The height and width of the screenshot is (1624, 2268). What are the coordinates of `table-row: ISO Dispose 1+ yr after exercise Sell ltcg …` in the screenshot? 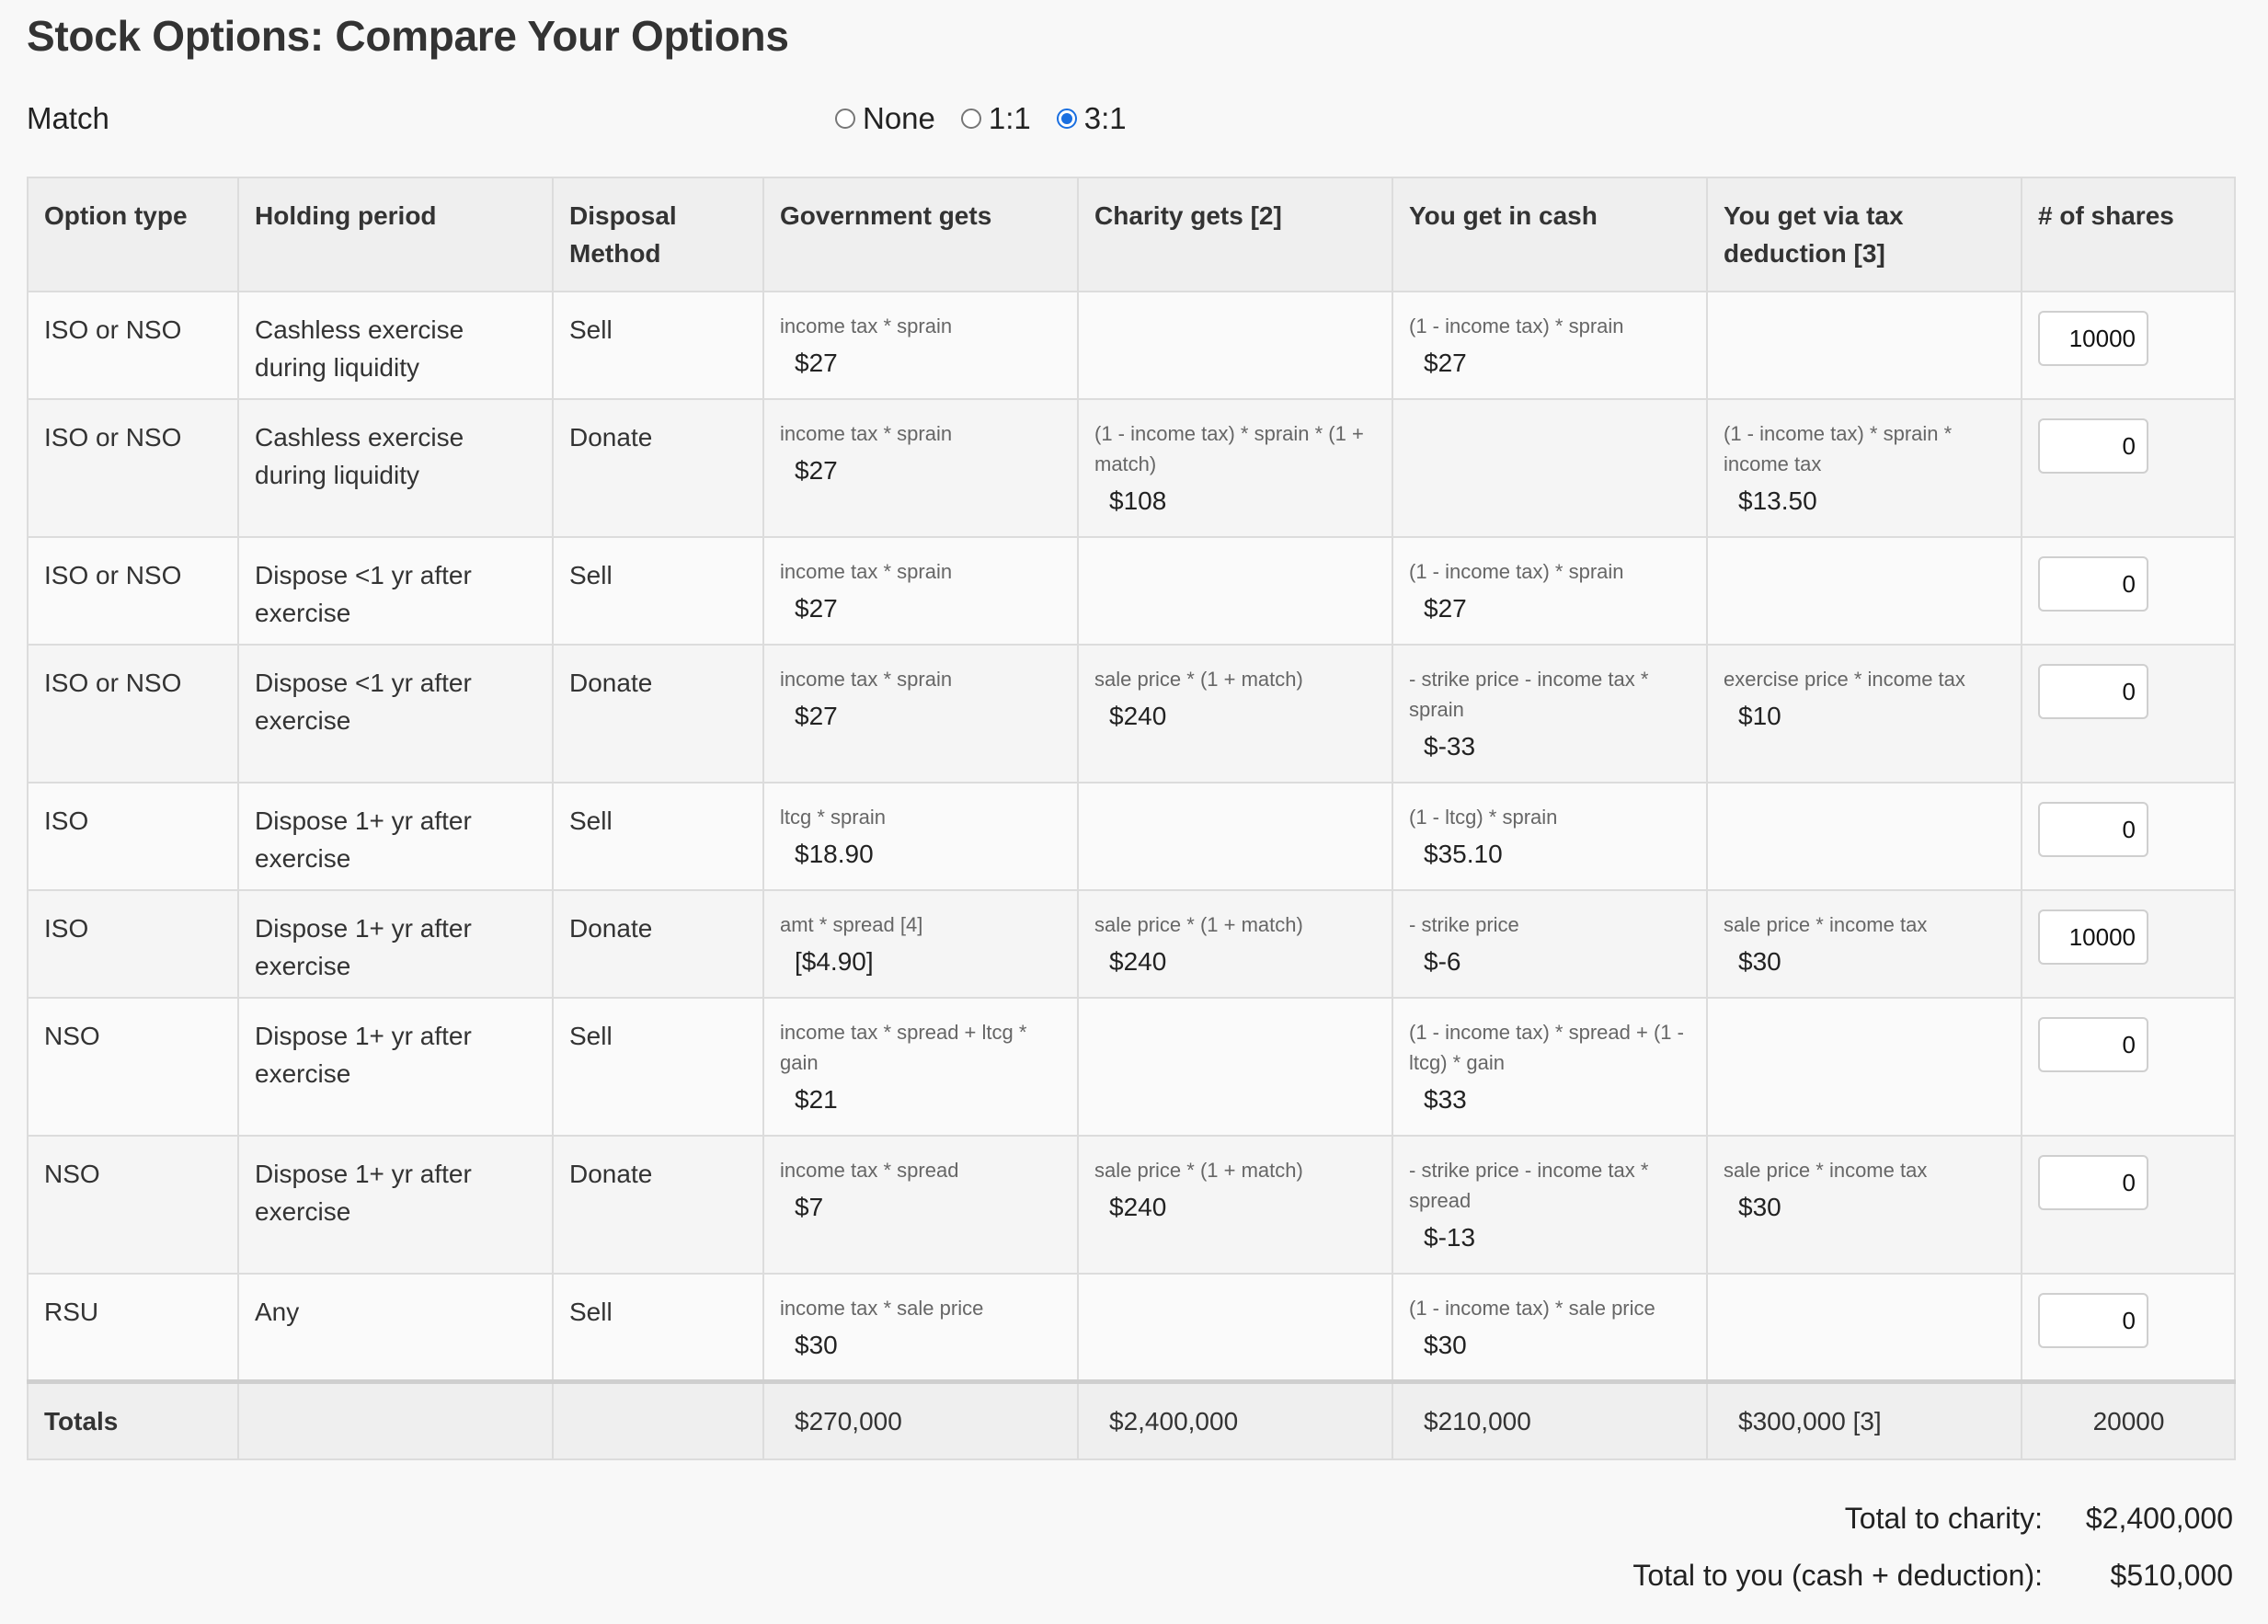 It's located at (1131, 837).